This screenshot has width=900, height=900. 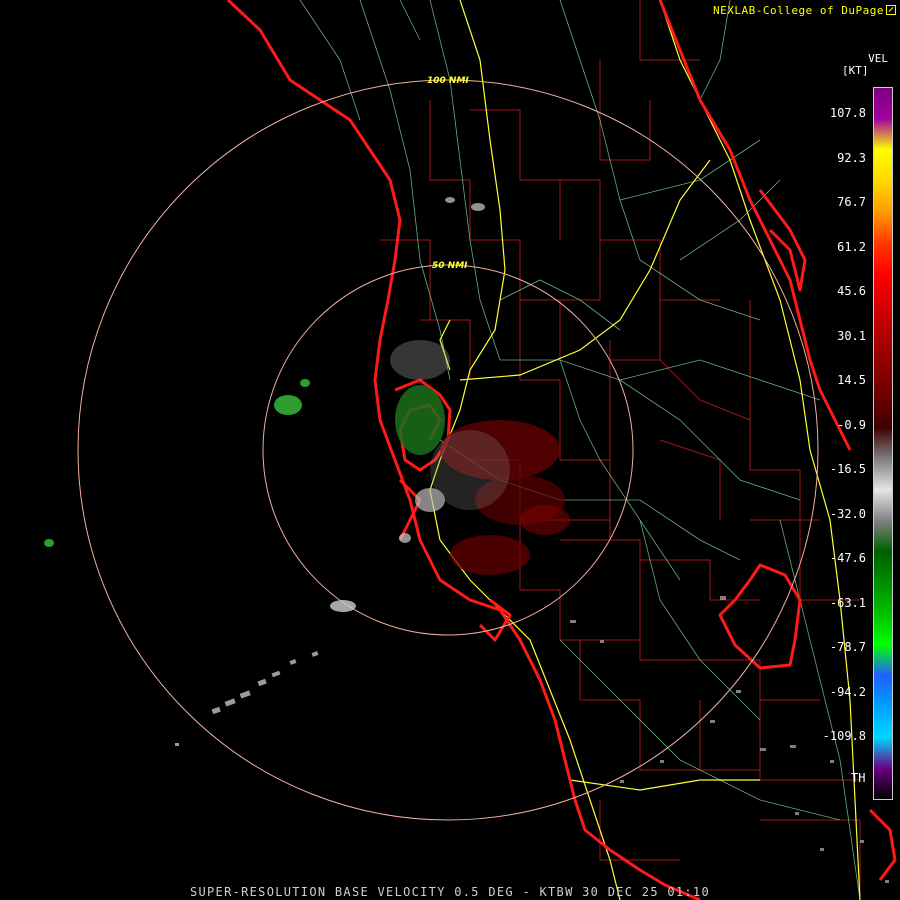 What do you see at coordinates (851, 291) in the screenshot?
I see `scale-tick: 45.6` at bounding box center [851, 291].